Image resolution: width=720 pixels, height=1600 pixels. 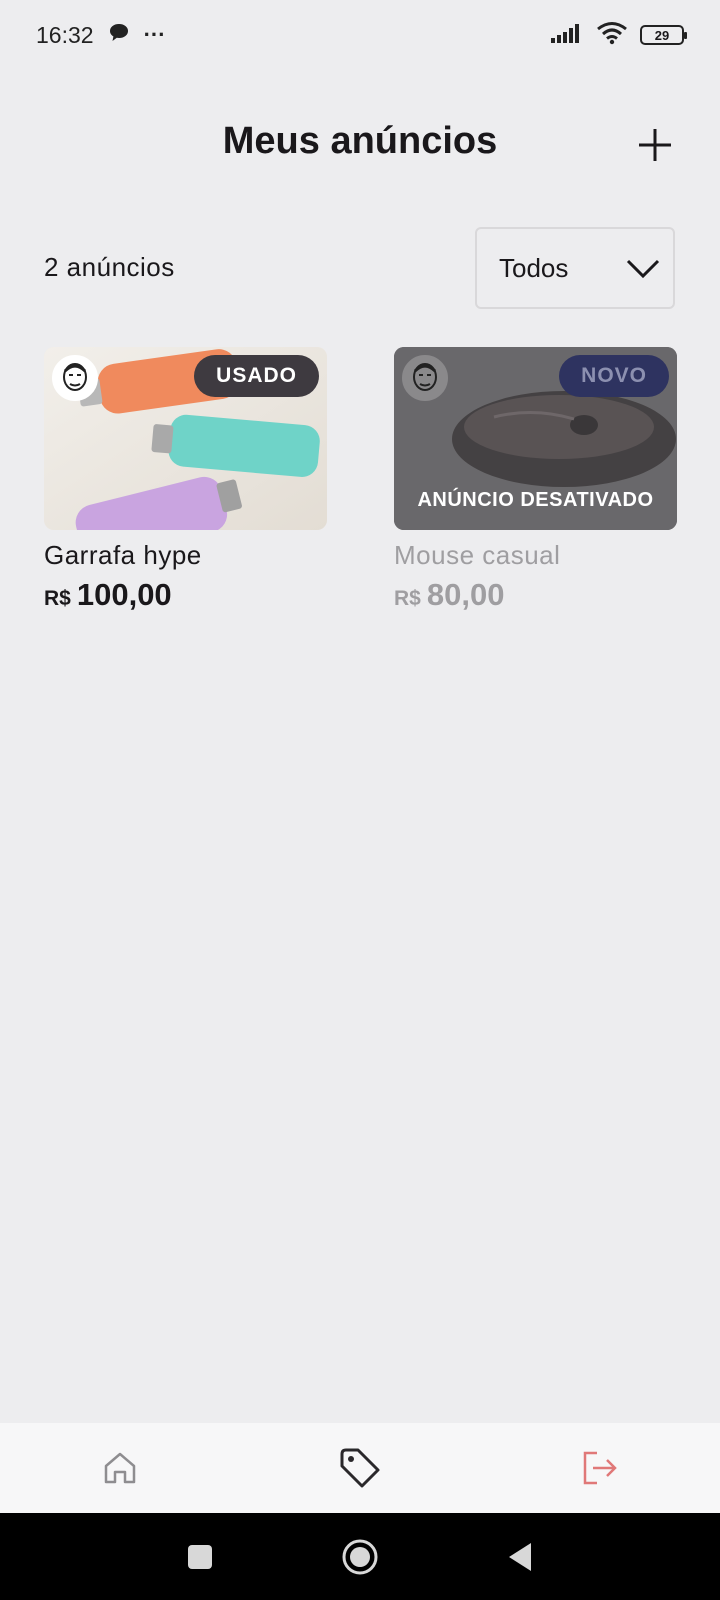 What do you see at coordinates (612, 35) in the screenshot?
I see `wifi-icon` at bounding box center [612, 35].